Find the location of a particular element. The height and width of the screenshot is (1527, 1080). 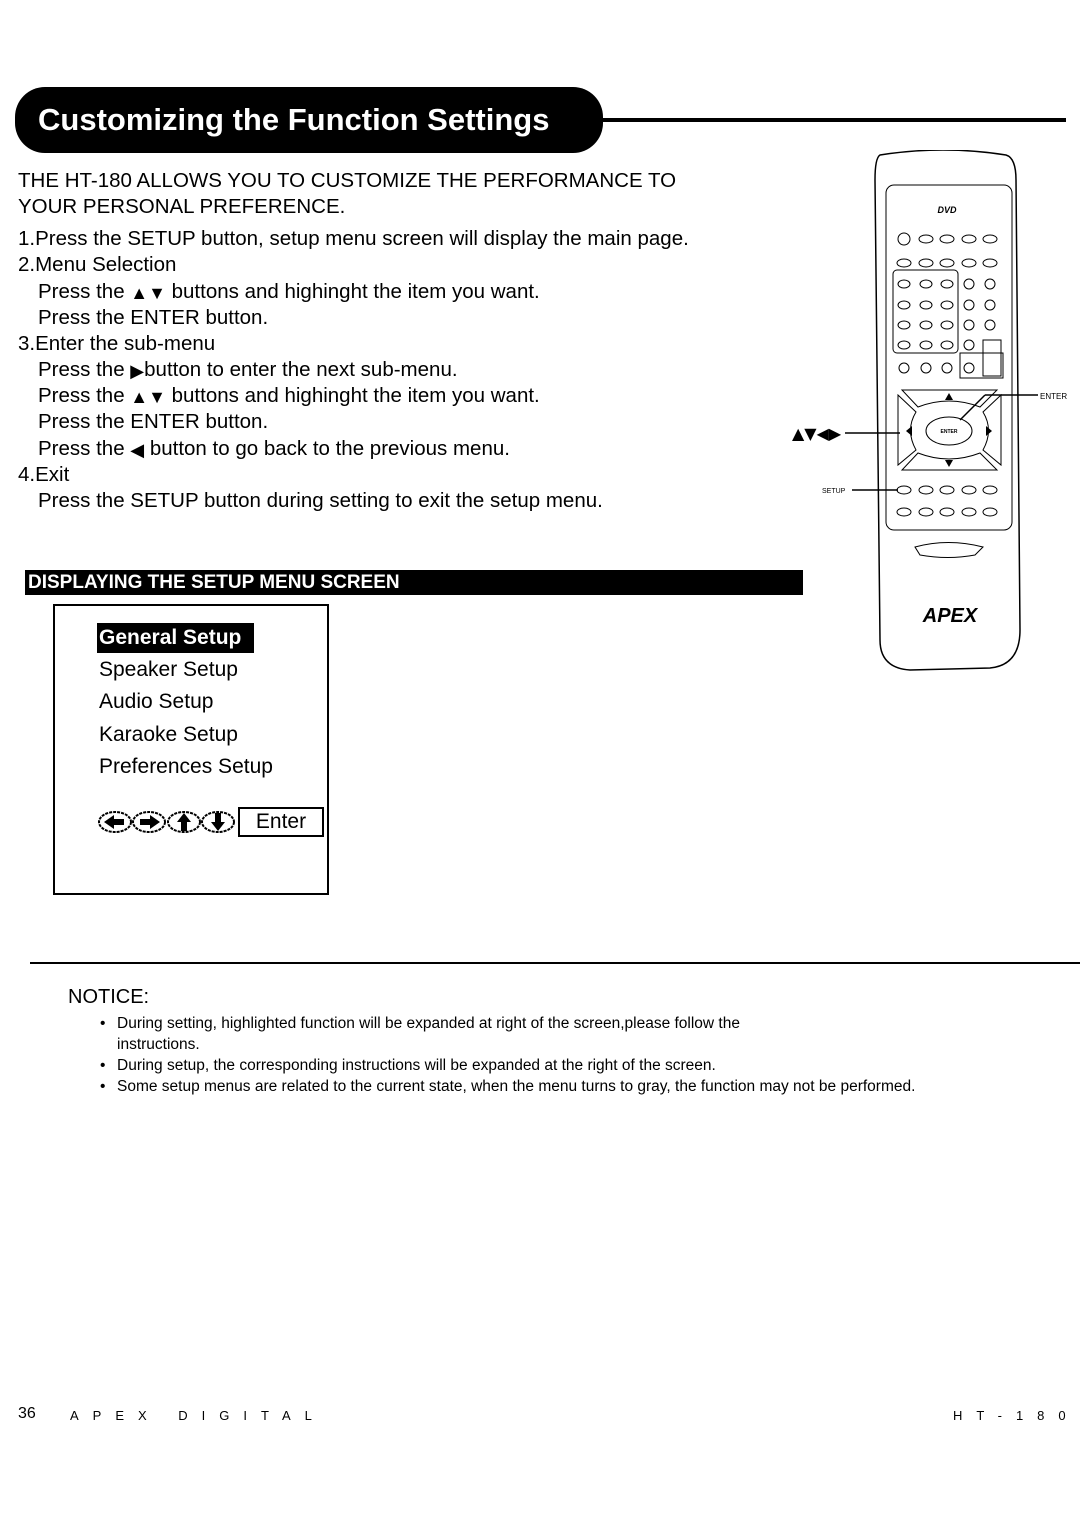

footer-model: HT-180 is located at coordinates (1016, 1415).